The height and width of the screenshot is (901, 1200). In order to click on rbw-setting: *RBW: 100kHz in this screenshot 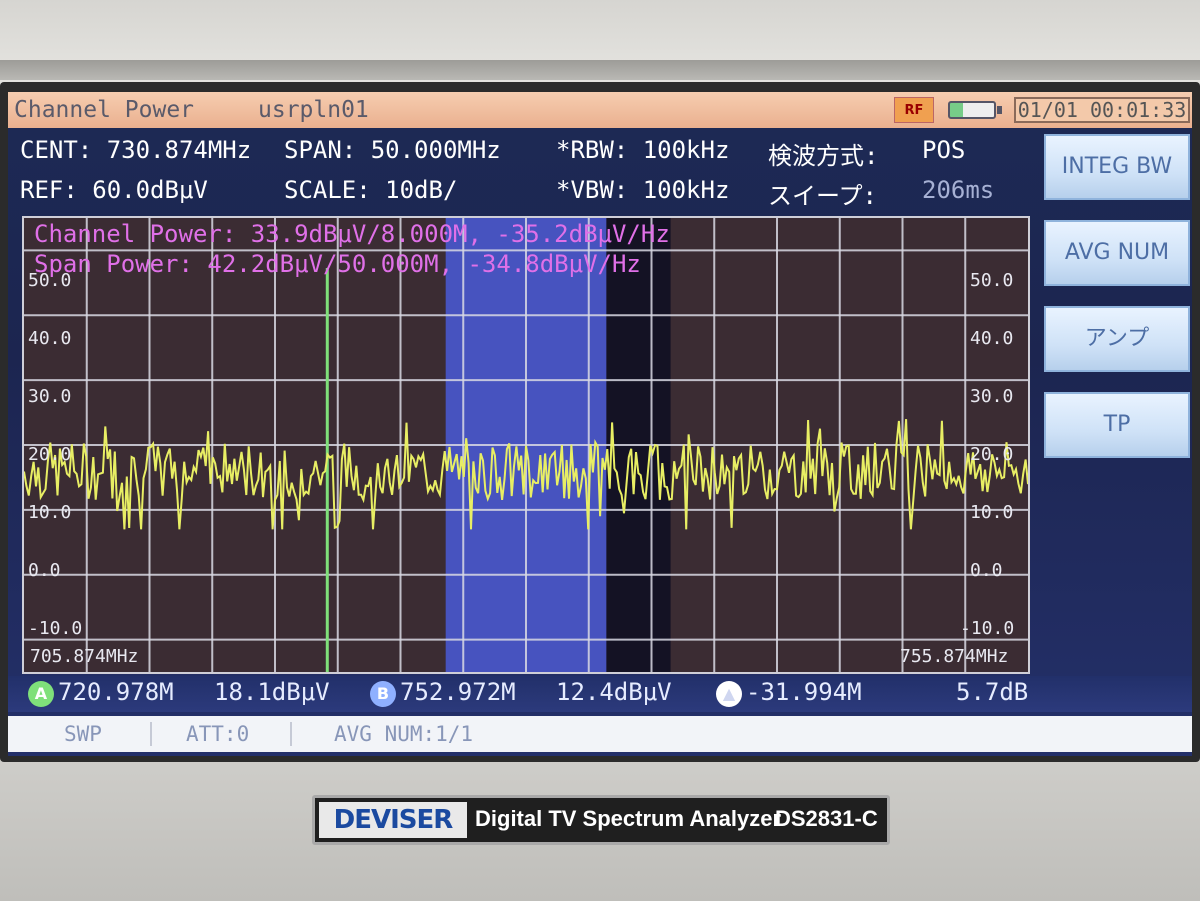, I will do `click(643, 150)`.